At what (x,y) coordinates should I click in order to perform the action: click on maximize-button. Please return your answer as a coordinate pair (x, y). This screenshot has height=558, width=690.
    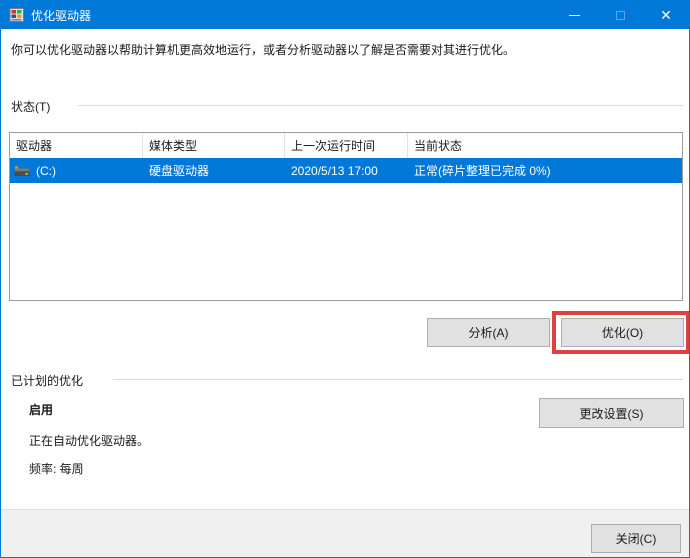
    Looking at the image, I should click on (620, 15).